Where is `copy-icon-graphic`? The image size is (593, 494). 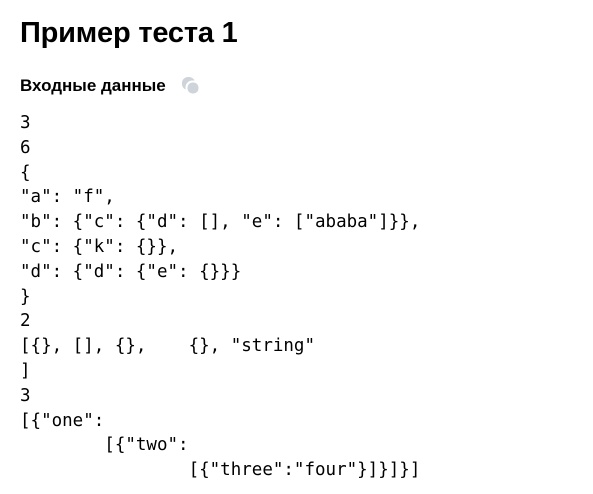
copy-icon-graphic is located at coordinates (191, 86).